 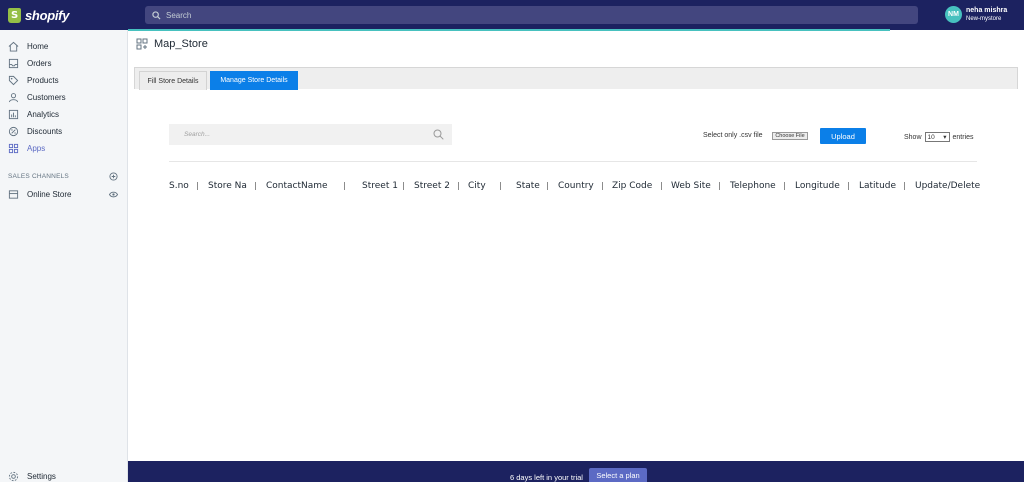 What do you see at coordinates (947, 186) in the screenshot?
I see `column-header: Update/Delete` at bounding box center [947, 186].